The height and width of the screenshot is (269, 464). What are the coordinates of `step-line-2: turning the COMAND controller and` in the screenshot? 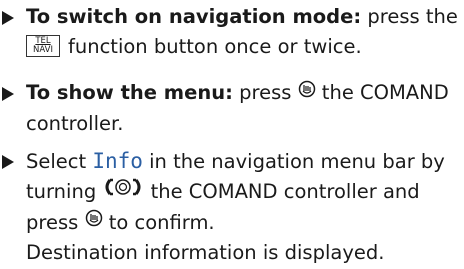 It's located at (245, 192).